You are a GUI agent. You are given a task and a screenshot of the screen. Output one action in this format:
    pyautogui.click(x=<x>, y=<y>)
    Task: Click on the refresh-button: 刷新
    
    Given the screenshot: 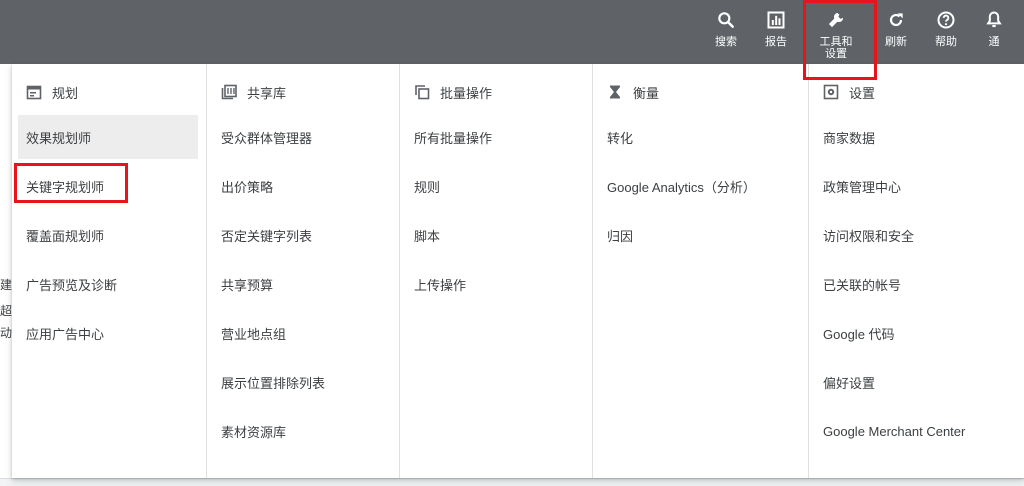 What is the action you would take?
    pyautogui.click(x=896, y=34)
    